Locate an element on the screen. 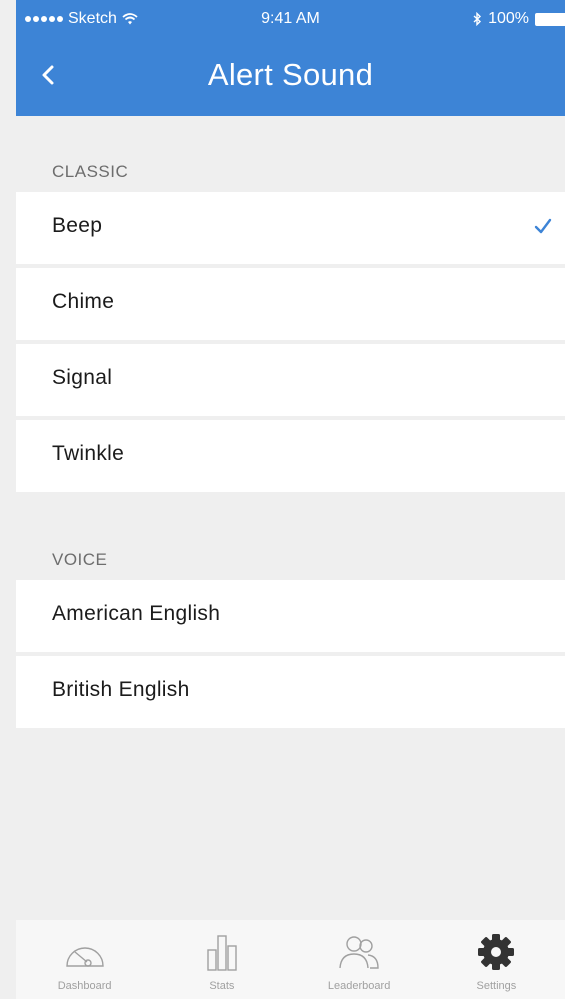  navigation-bar: Alert Sound is located at coordinates (290, 77).